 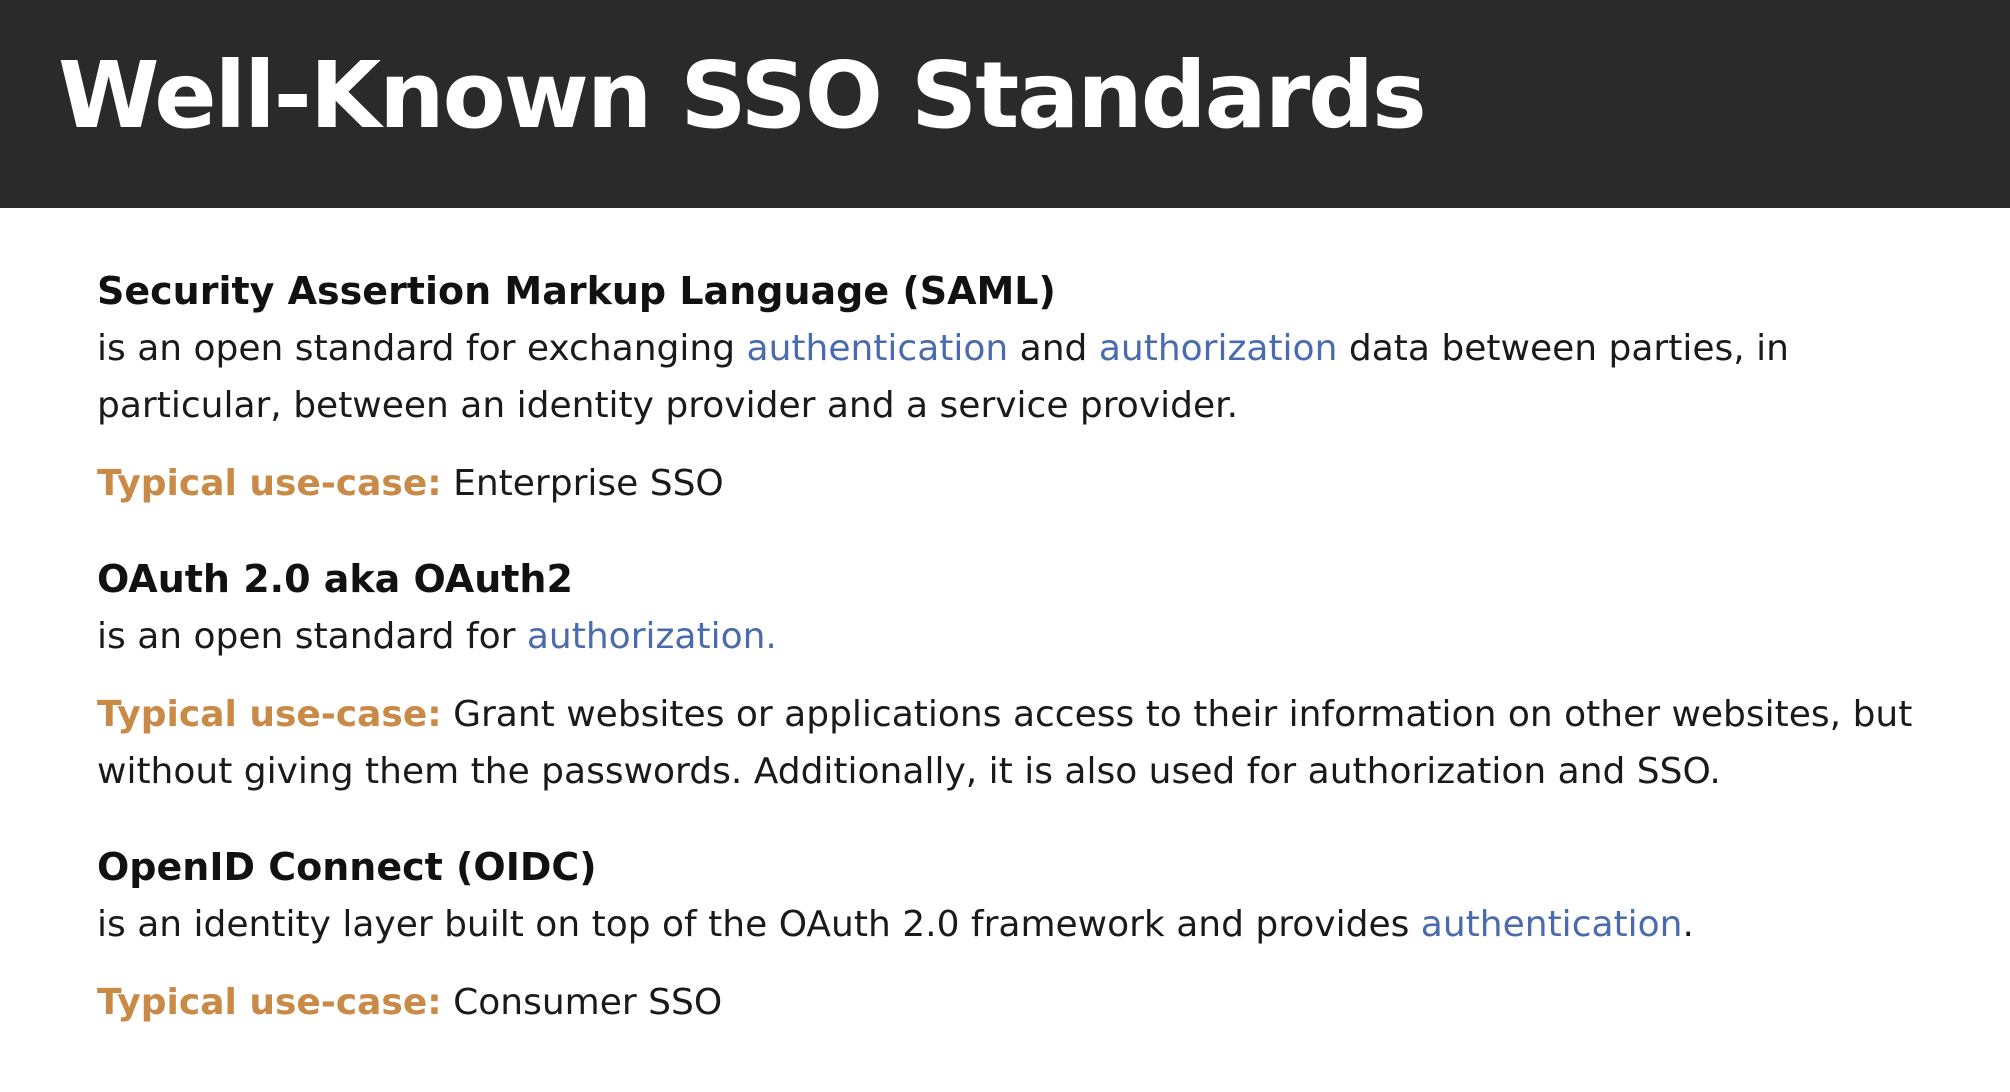 What do you see at coordinates (1037, 636) in the screenshot?
I see `section-description: is an open standard for authorization.` at bounding box center [1037, 636].